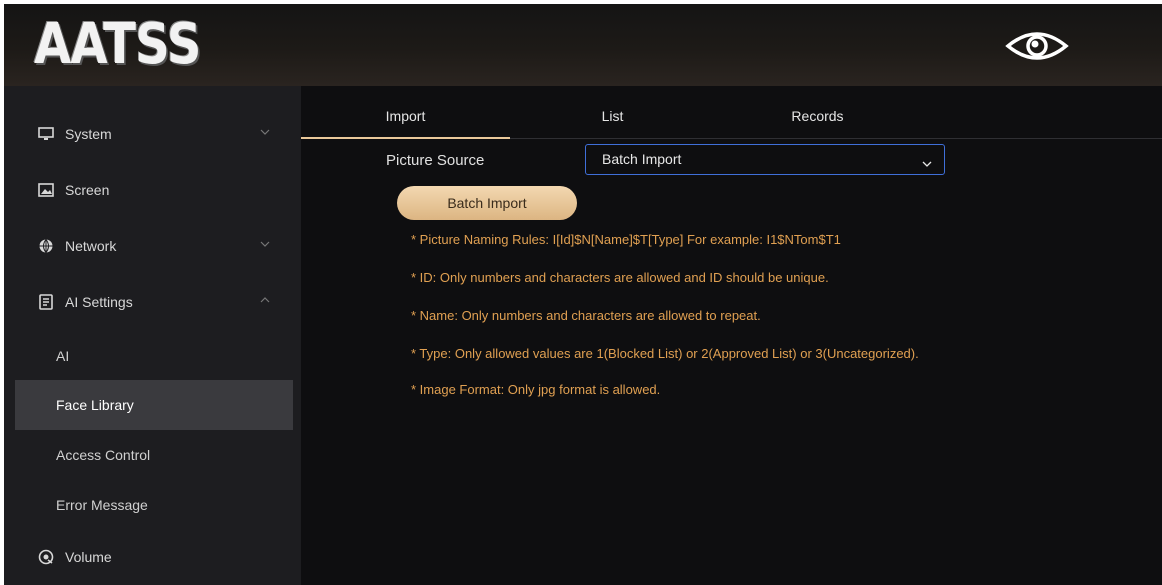  What do you see at coordinates (1037, 46) in the screenshot?
I see `eye-icon` at bounding box center [1037, 46].